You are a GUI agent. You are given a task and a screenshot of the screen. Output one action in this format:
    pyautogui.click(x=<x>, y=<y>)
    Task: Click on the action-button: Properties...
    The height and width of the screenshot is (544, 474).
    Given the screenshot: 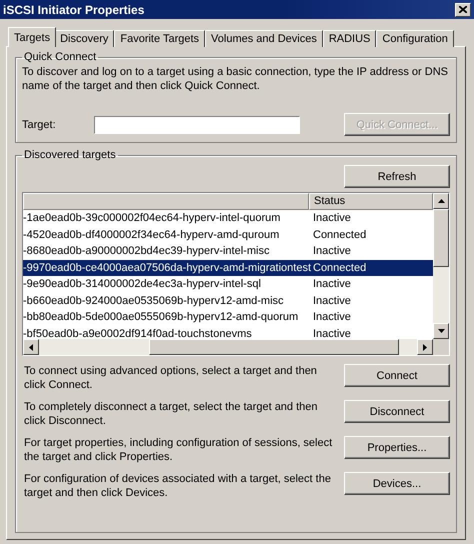 What is the action you would take?
    pyautogui.click(x=397, y=447)
    